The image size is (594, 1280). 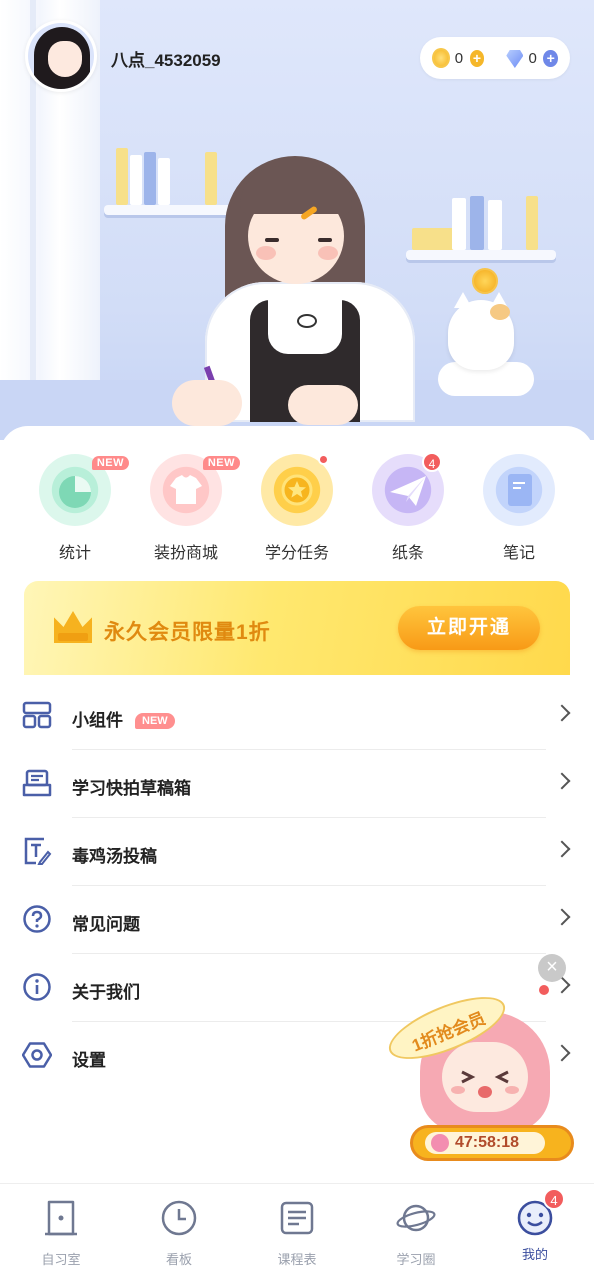 What do you see at coordinates (37, 783) in the screenshot?
I see `drafts-icon` at bounding box center [37, 783].